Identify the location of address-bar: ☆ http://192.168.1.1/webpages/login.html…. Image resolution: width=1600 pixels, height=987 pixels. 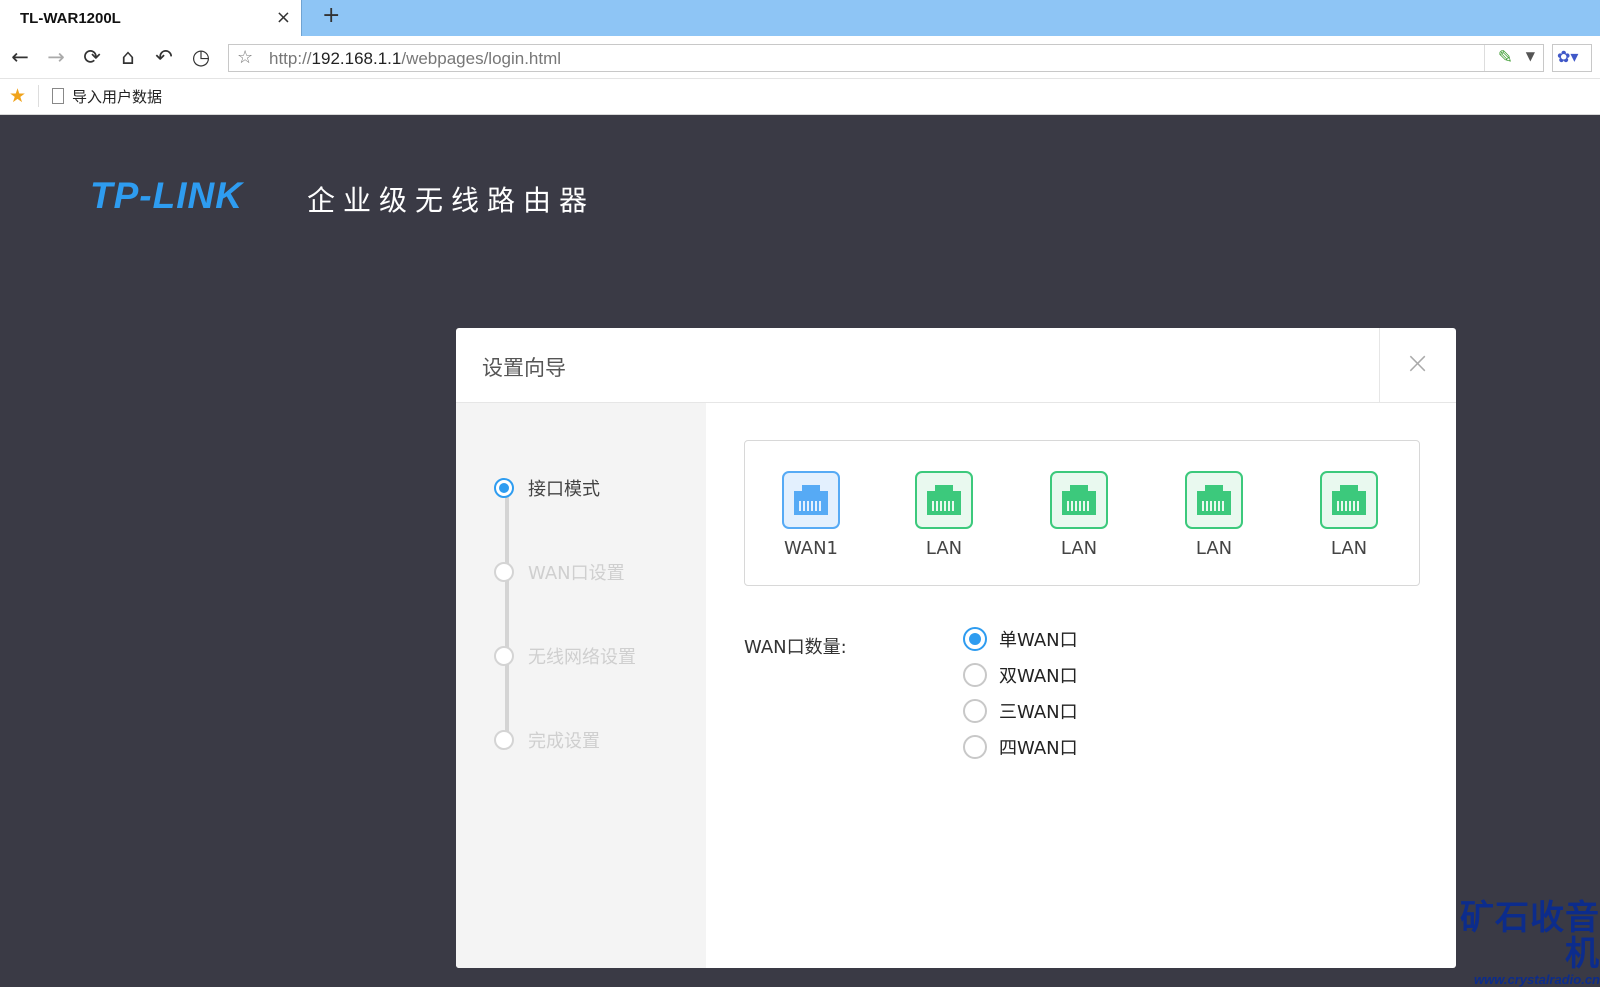
(886, 58).